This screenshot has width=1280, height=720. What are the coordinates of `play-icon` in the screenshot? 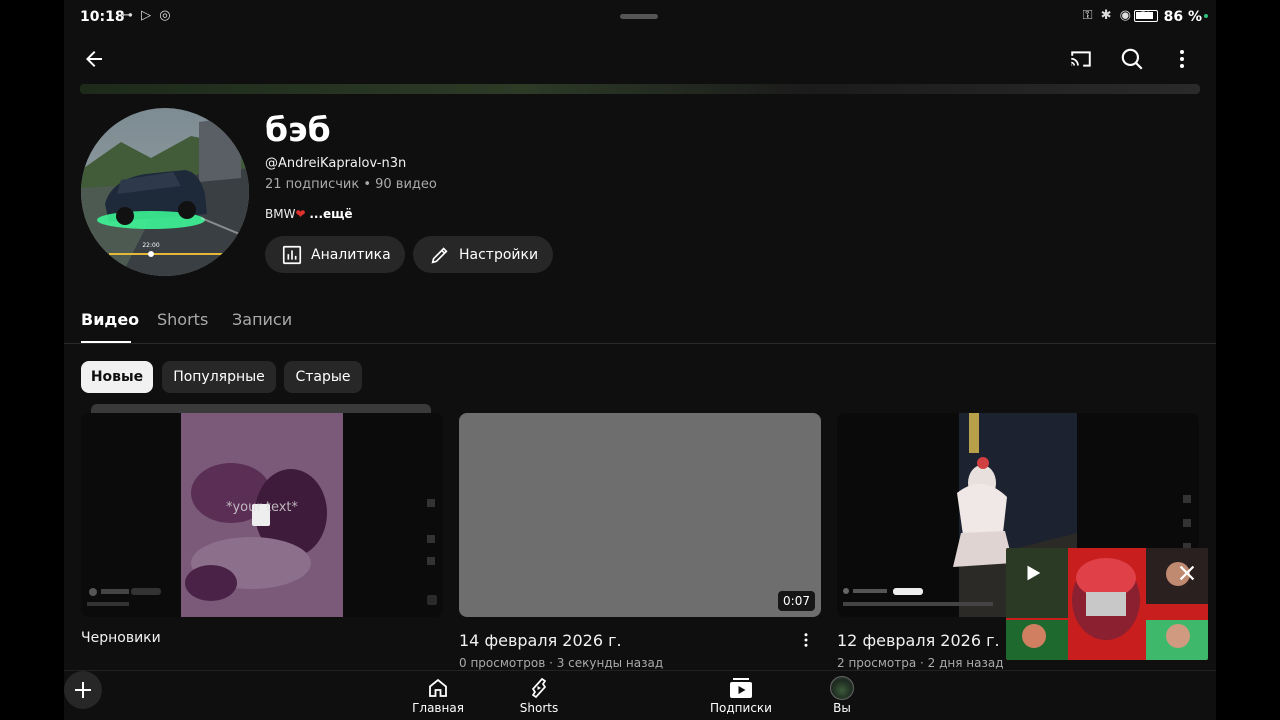 It's located at (1034, 573).